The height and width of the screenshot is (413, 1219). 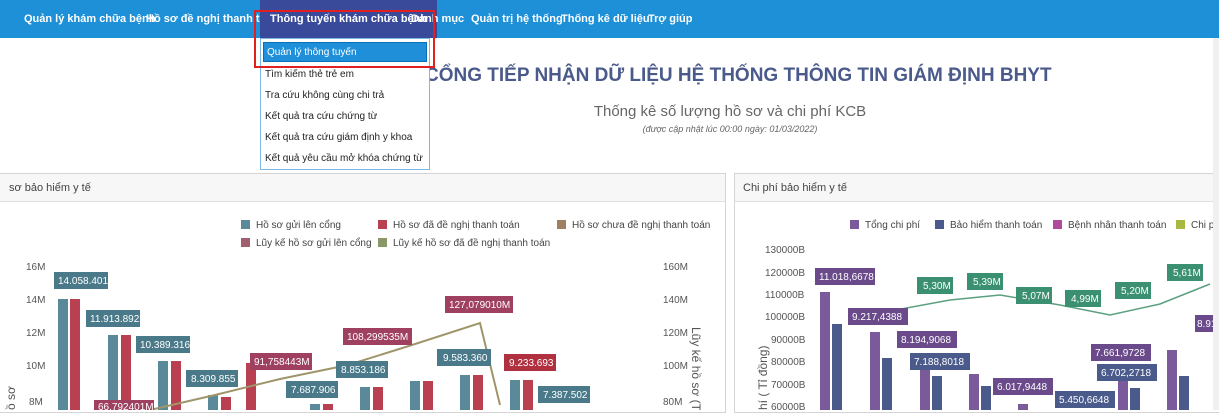 What do you see at coordinates (449, 225) in the screenshot?
I see `legend-item: Hồ sơ đã đề nghị thanh toán` at bounding box center [449, 225].